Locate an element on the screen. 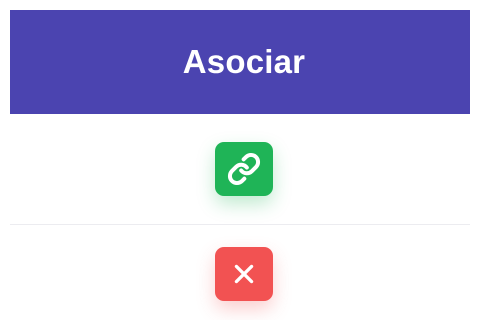 The width and height of the screenshot is (484, 320). close-icon is located at coordinates (244, 274).